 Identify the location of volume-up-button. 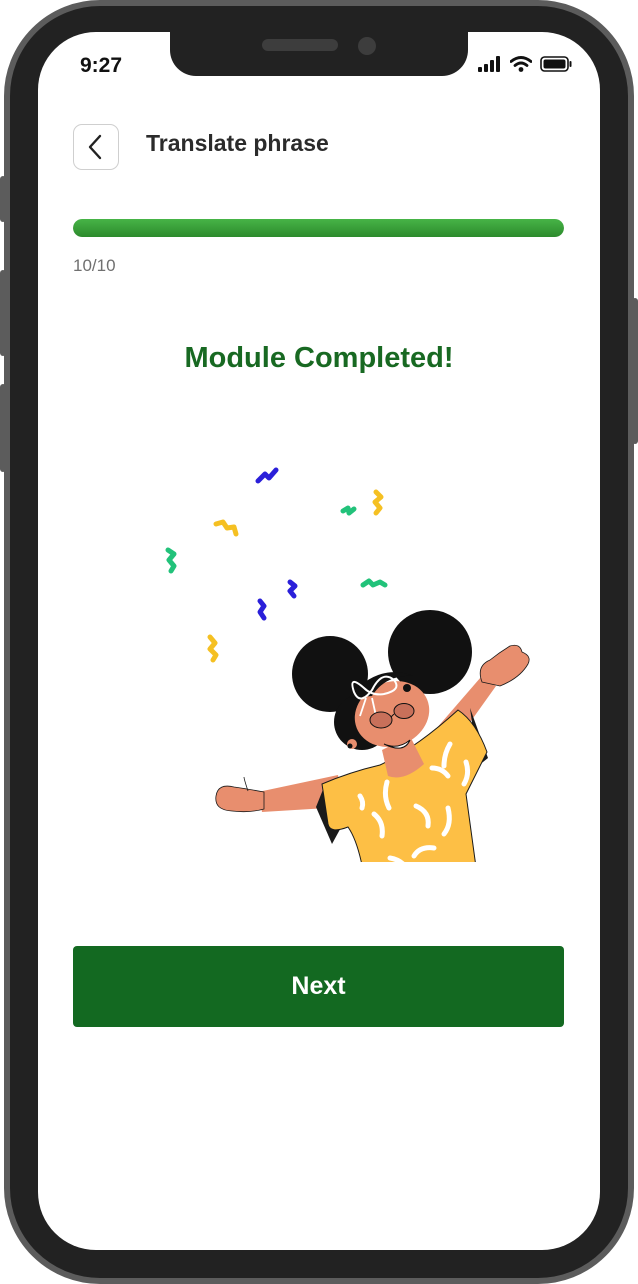
(3, 313).